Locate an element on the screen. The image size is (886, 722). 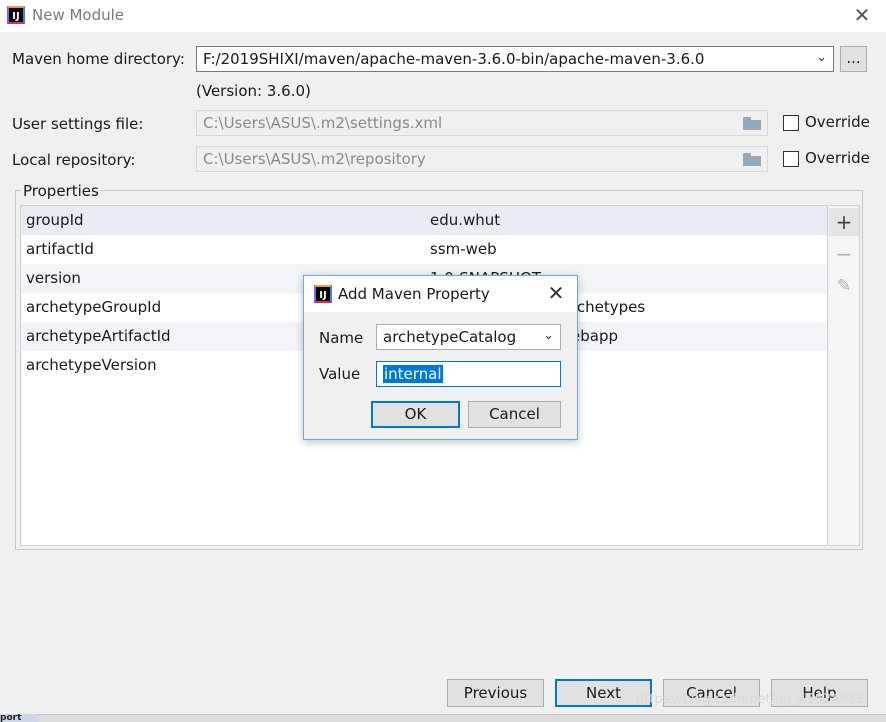
property-name-combo: archetypeCatalog ⌄ is located at coordinates (468, 337).